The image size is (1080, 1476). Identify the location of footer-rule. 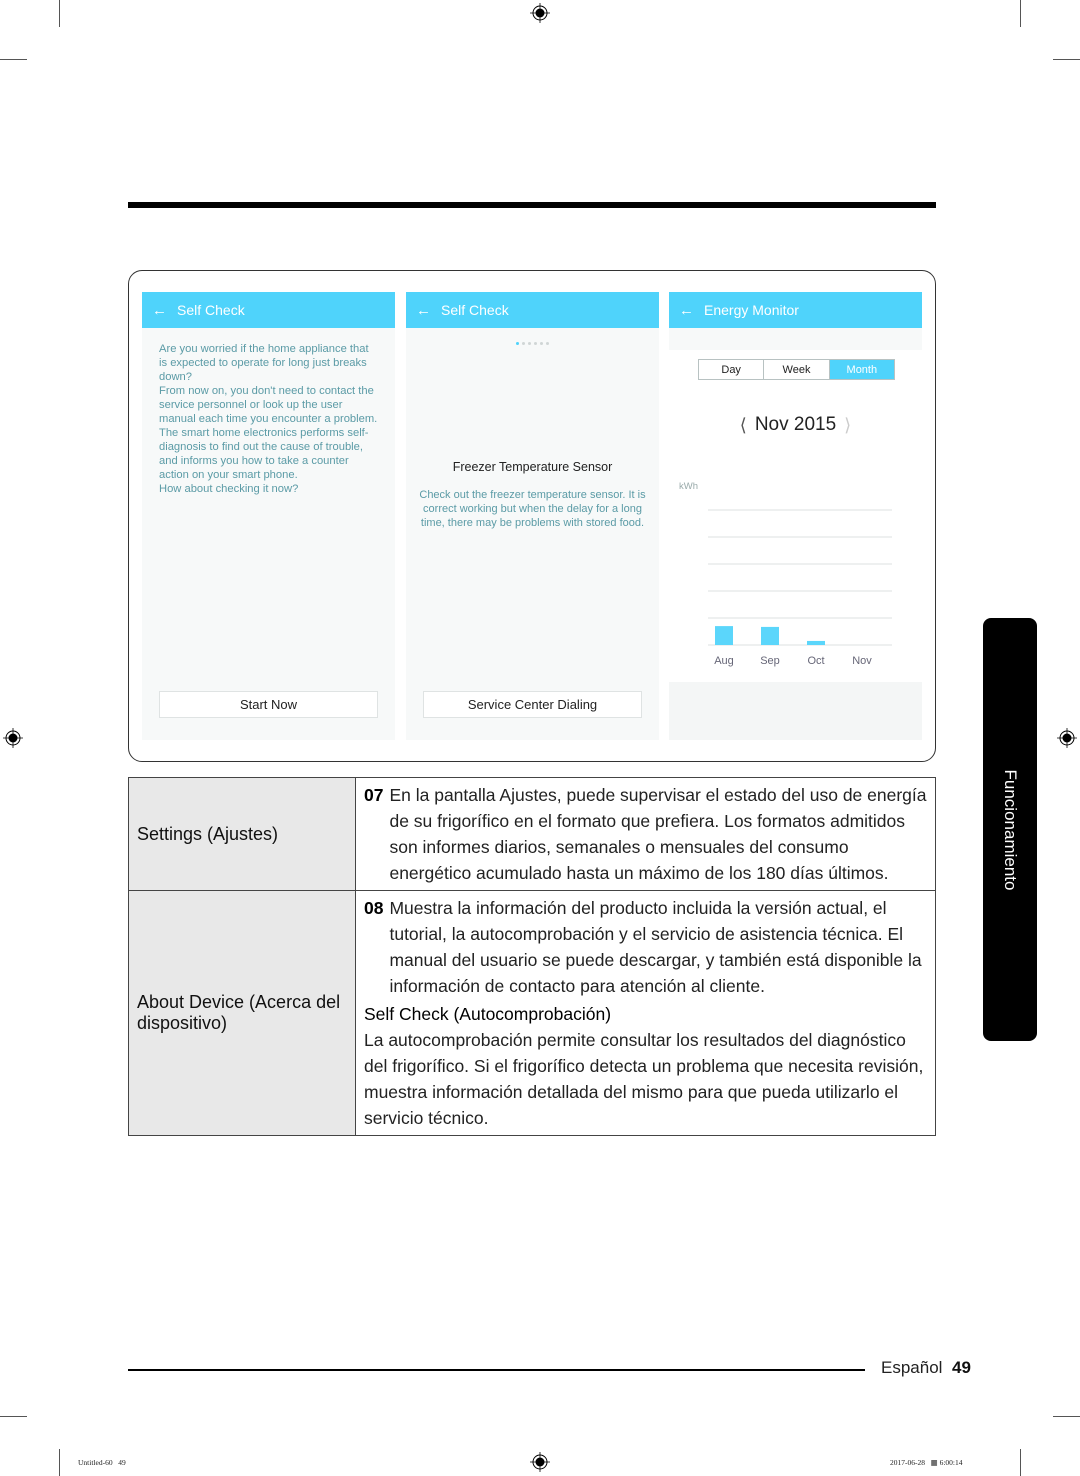
(496, 1370).